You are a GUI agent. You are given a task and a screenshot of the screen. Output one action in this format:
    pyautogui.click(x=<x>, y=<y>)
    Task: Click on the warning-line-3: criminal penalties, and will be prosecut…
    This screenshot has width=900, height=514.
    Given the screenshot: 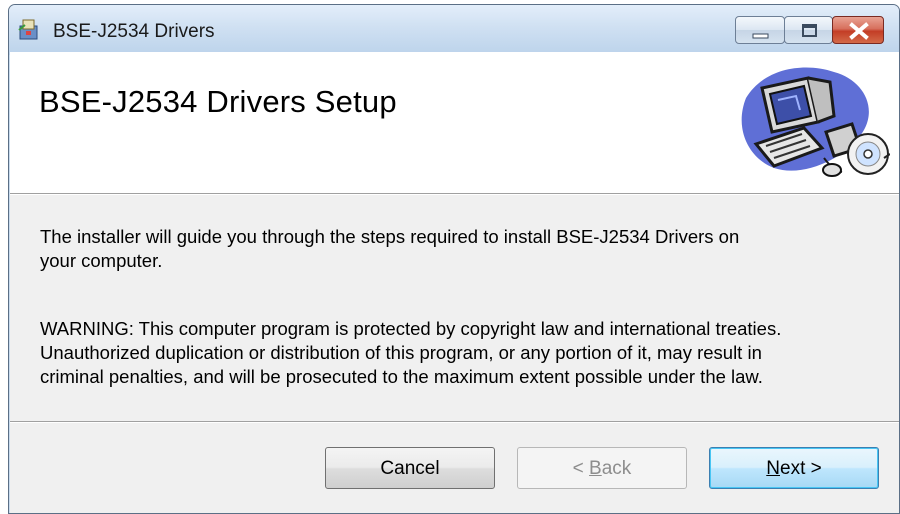 What is the action you would take?
    pyautogui.click(x=401, y=376)
    